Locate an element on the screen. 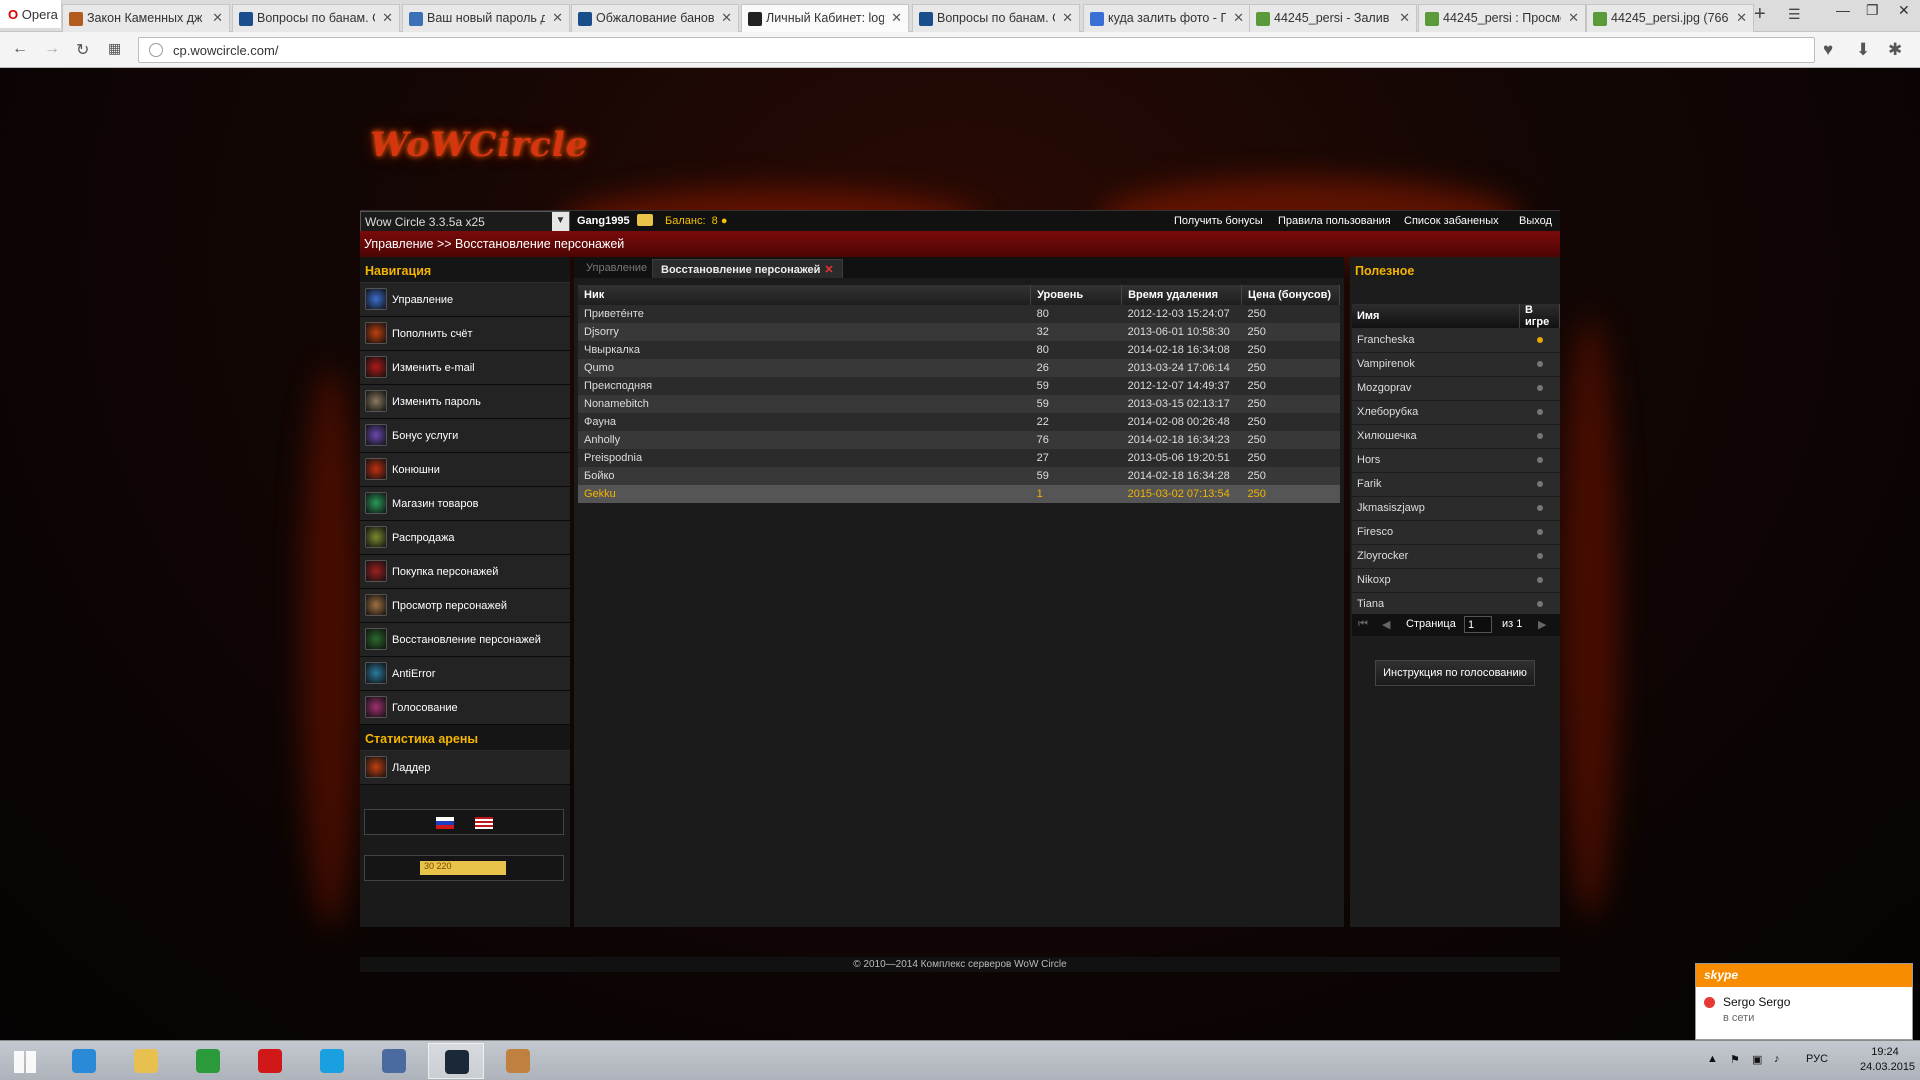 This screenshot has height=1080, width=1920. rules-link: Правила пользования is located at coordinates (1334, 221).